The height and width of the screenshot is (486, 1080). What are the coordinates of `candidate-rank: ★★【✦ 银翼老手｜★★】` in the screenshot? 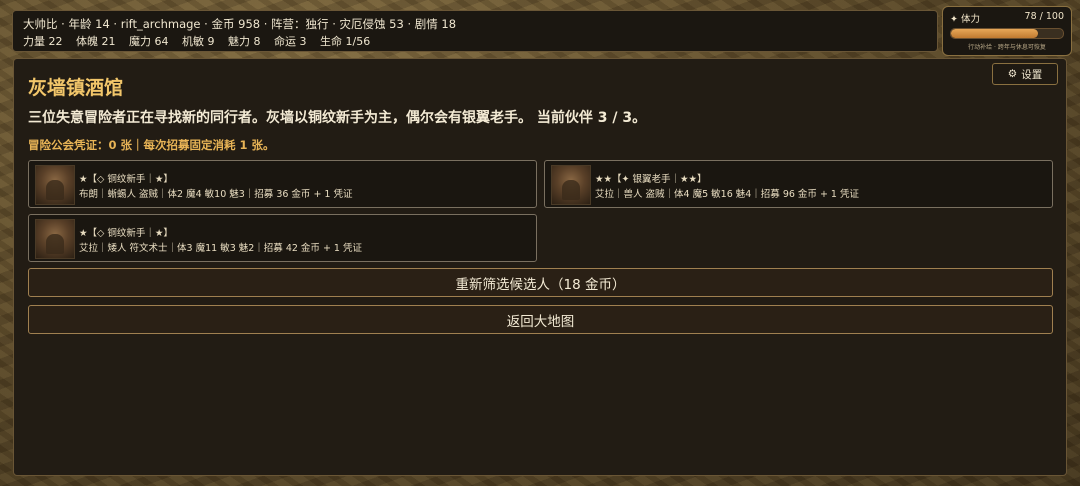 It's located at (651, 179).